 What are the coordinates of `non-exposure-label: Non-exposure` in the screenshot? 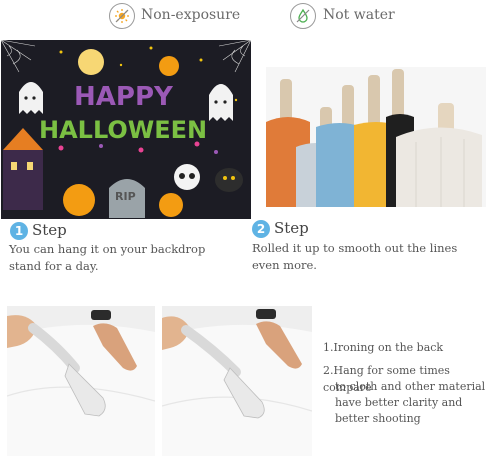 It's located at (191, 15).